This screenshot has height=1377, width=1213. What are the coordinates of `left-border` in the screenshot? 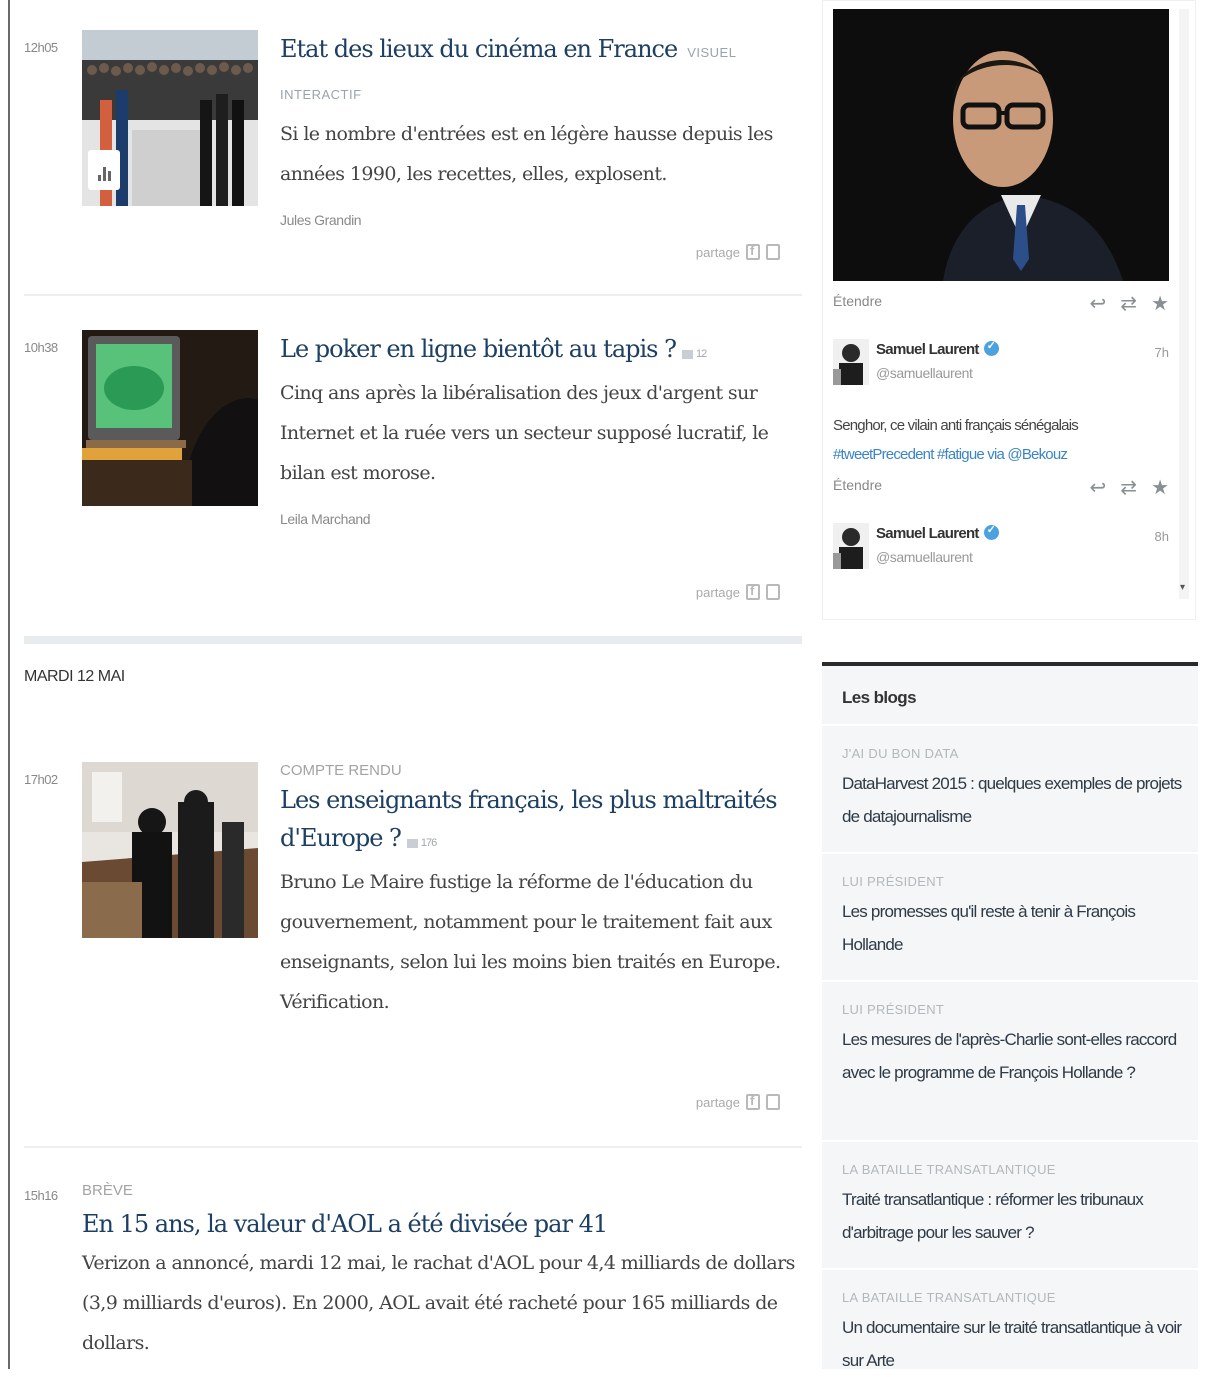 It's located at (9, 684).